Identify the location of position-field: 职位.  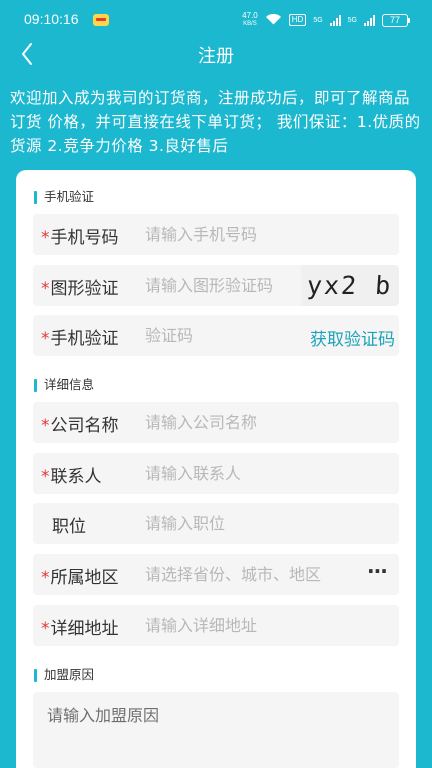
(216, 523).